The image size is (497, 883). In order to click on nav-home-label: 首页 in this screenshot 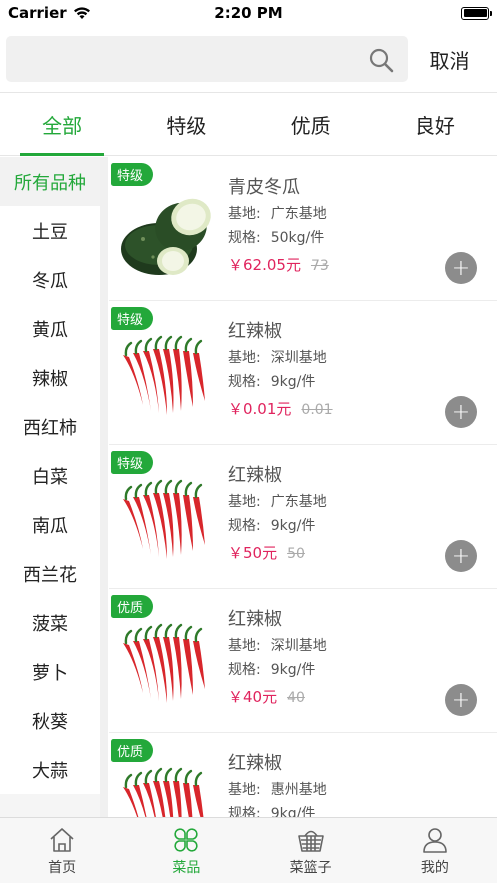, I will do `click(62, 867)`.